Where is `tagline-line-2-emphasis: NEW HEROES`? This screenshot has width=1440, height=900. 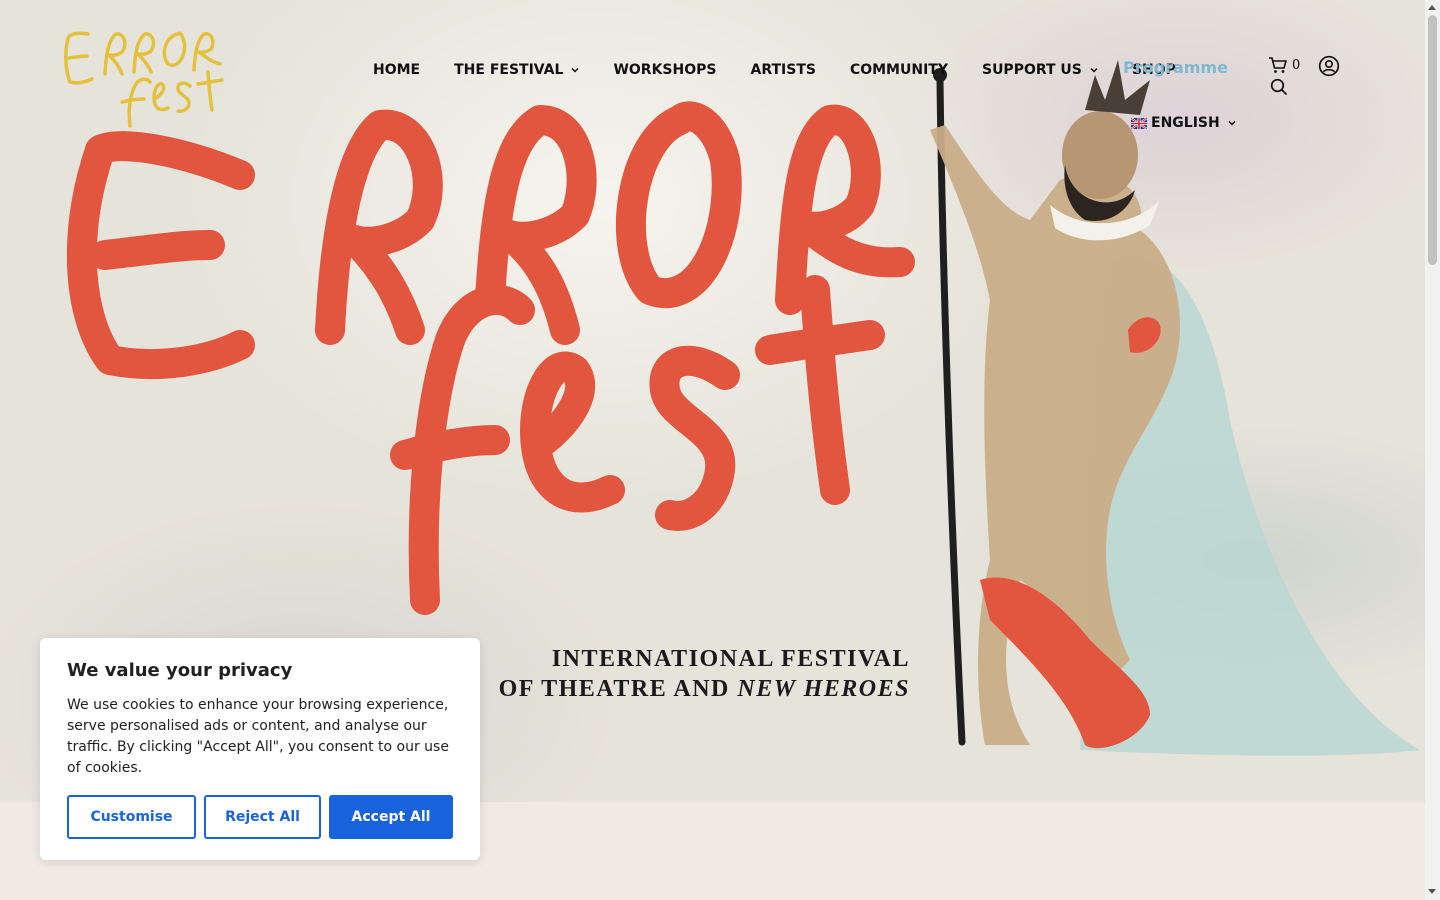
tagline-line-2-emphasis: NEW HEROES is located at coordinates (823, 689).